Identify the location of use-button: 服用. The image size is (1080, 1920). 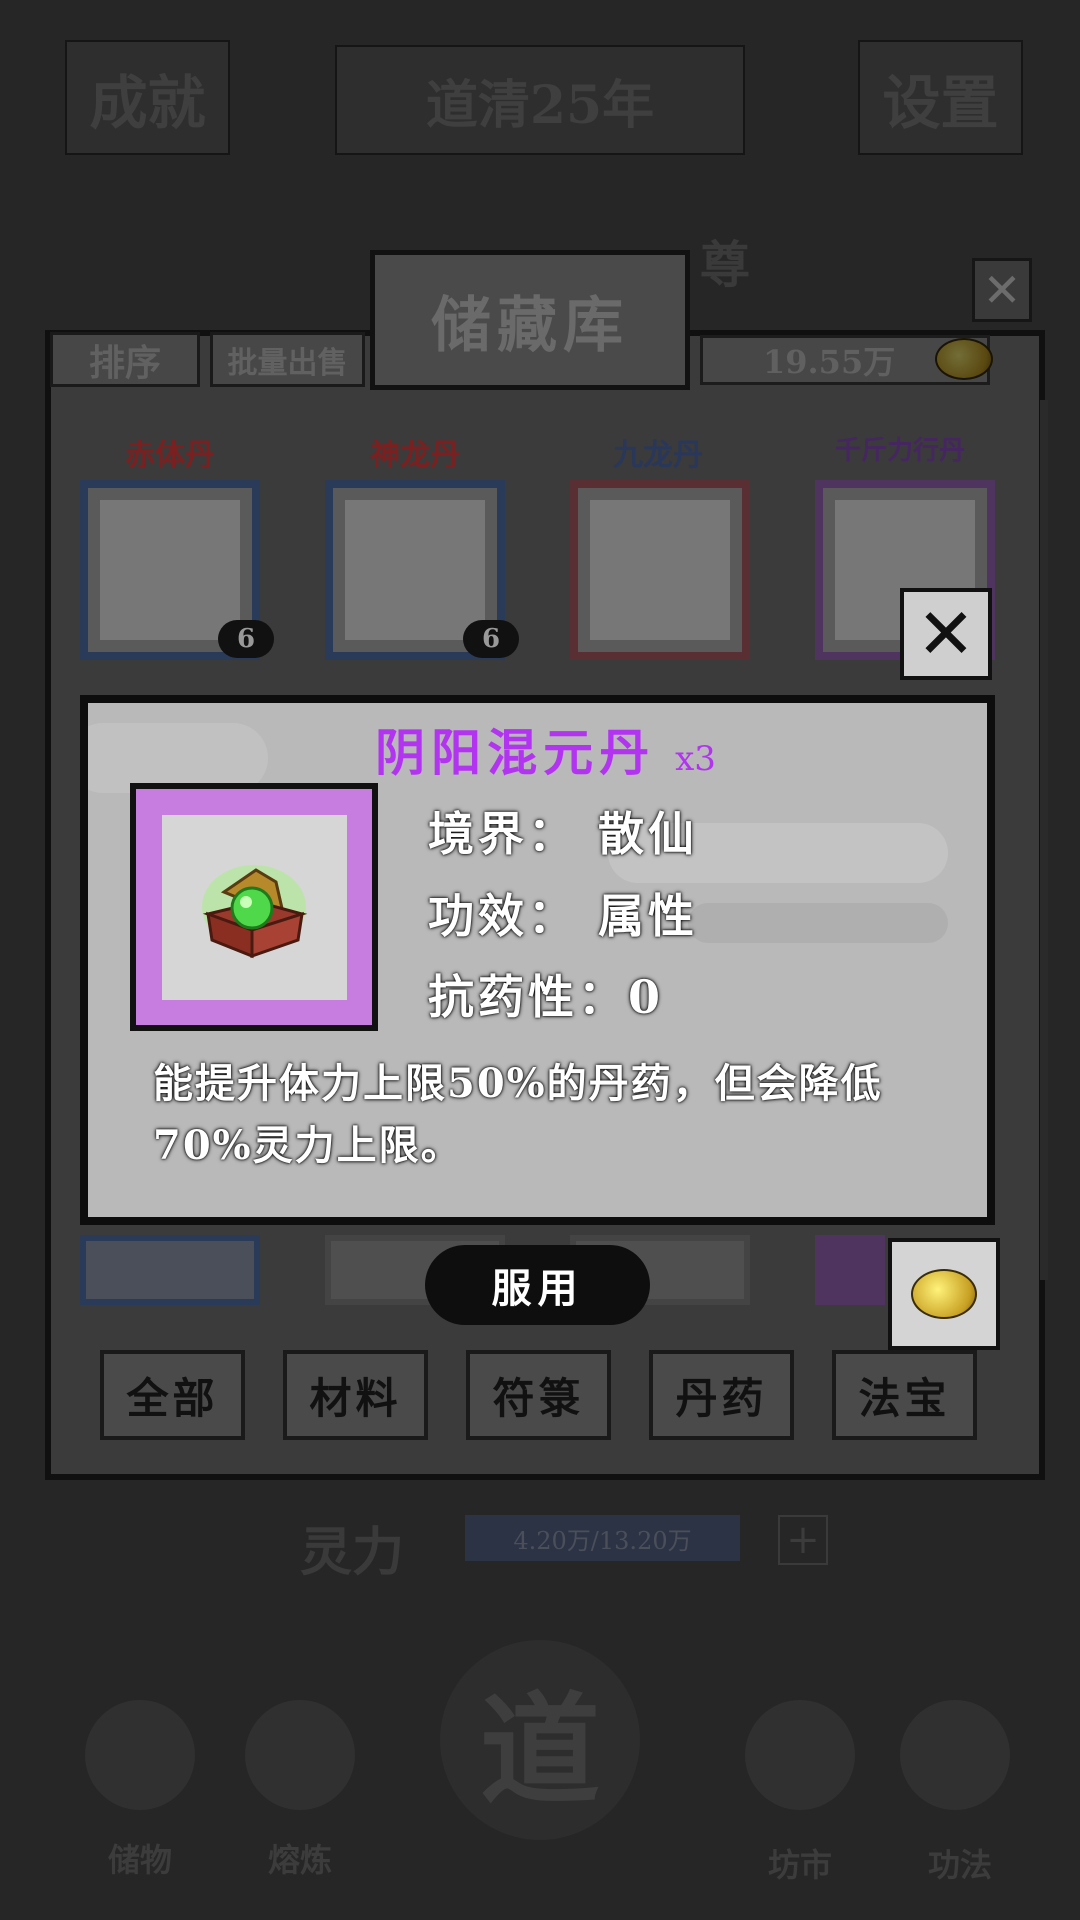
(537, 1285).